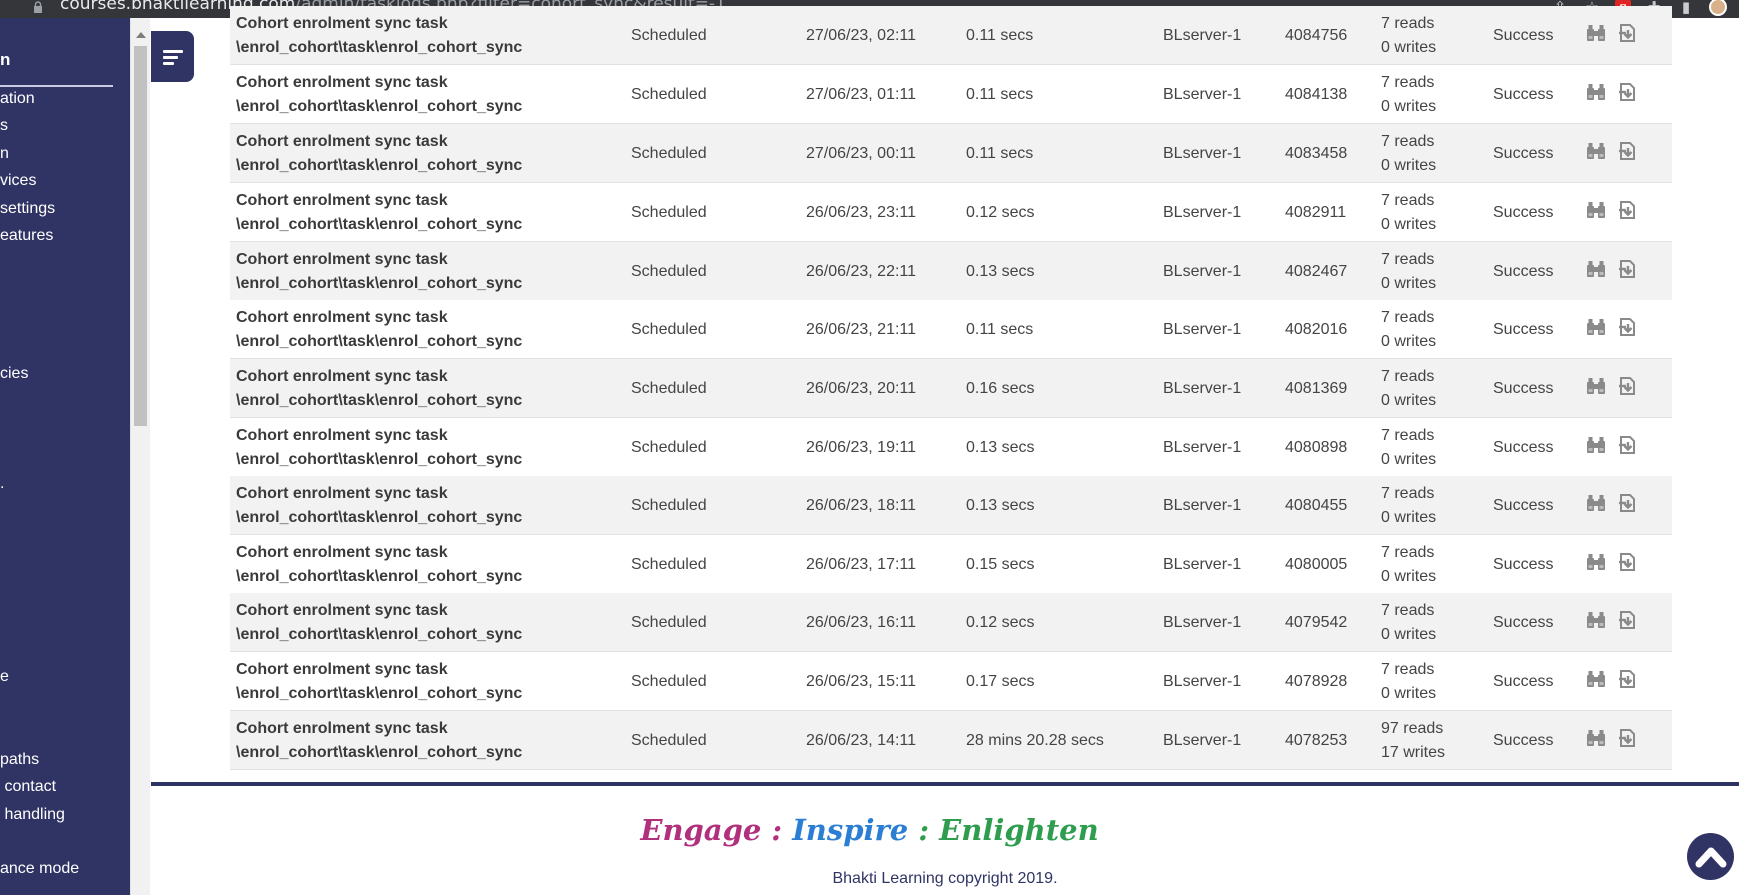 The width and height of the screenshot is (1739, 895). I want to click on database-cell: 97 reads 17 writes, so click(1413, 740).